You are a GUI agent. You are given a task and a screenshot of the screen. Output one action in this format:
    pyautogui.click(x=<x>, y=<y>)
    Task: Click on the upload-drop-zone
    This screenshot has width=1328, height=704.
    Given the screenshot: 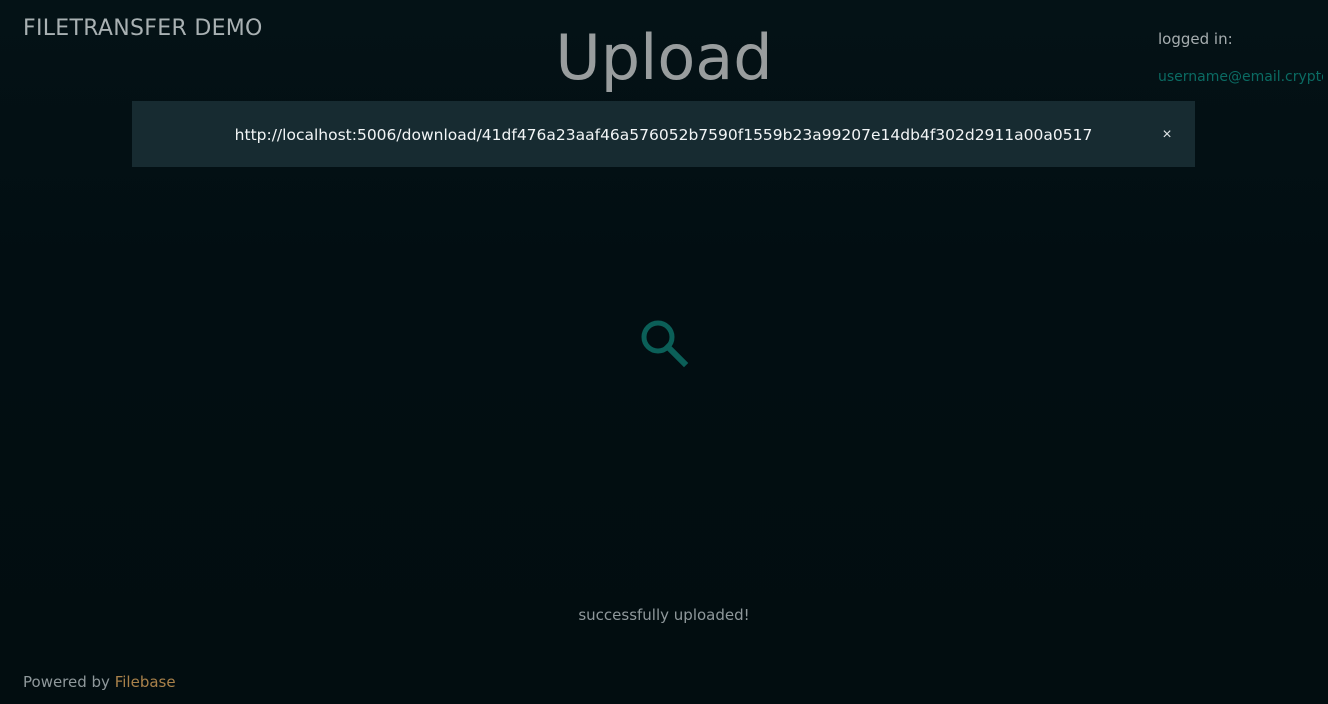 What is the action you would take?
    pyautogui.click(x=664, y=345)
    